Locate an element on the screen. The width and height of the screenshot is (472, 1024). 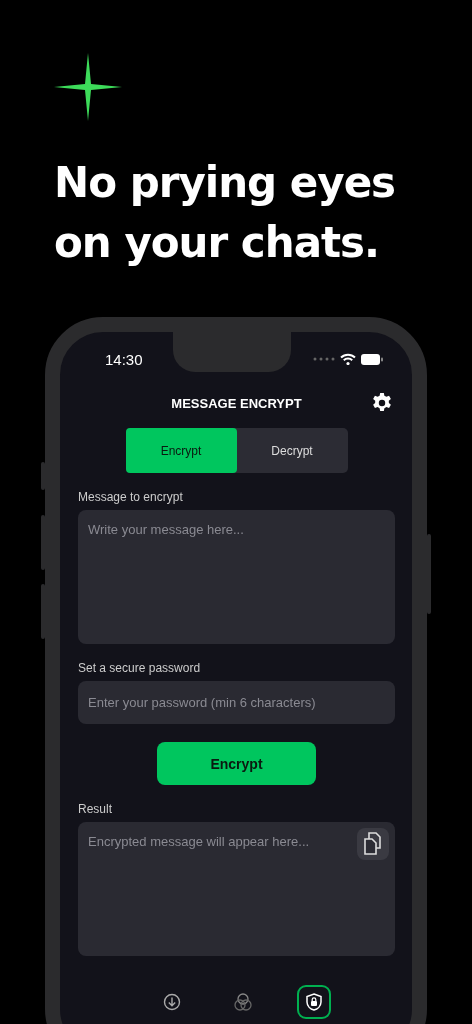
field-label: Message to encrypt is located at coordinates (130, 497).